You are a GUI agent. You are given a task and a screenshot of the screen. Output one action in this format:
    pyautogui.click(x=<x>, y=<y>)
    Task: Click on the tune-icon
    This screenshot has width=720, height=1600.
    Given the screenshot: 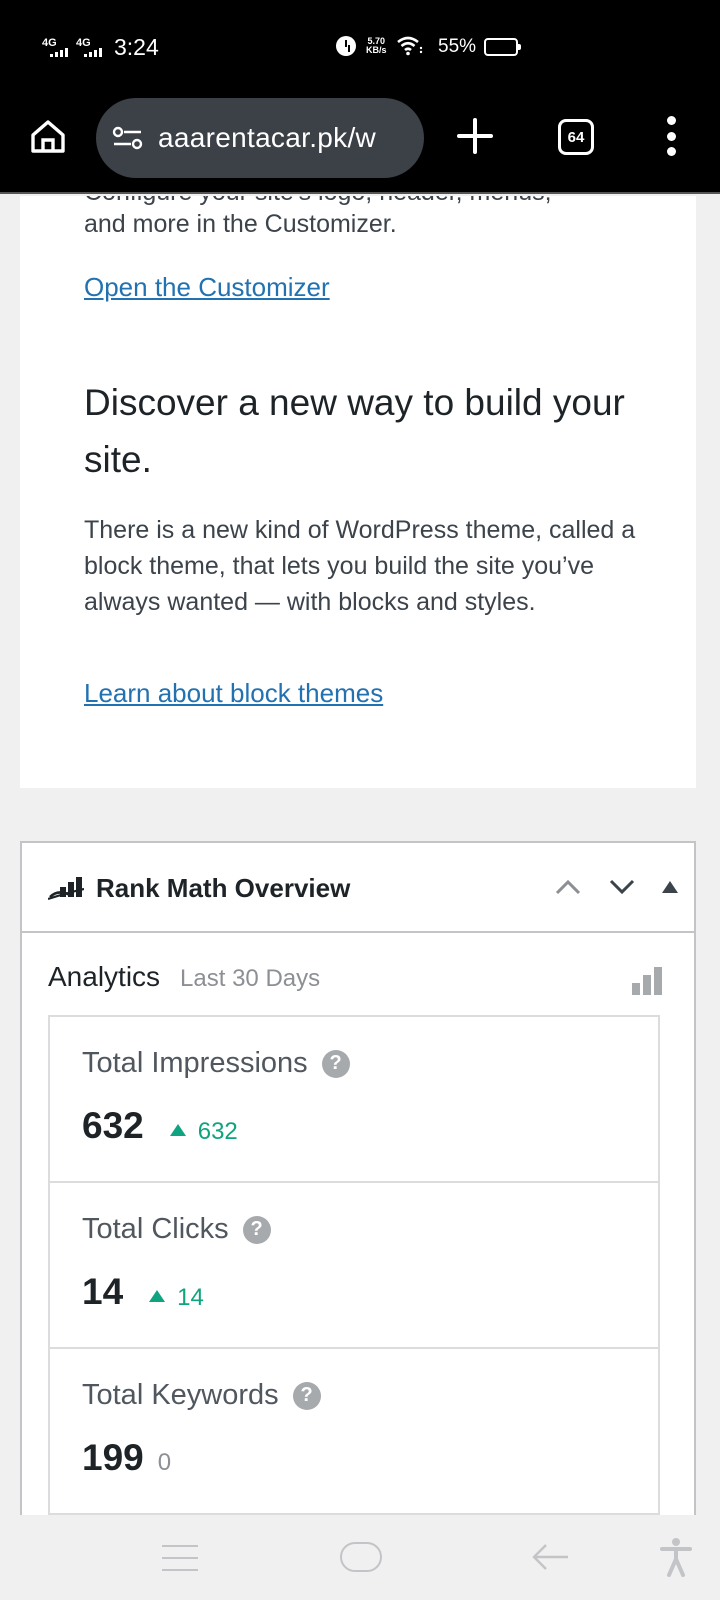 What is the action you would take?
    pyautogui.click(x=128, y=138)
    